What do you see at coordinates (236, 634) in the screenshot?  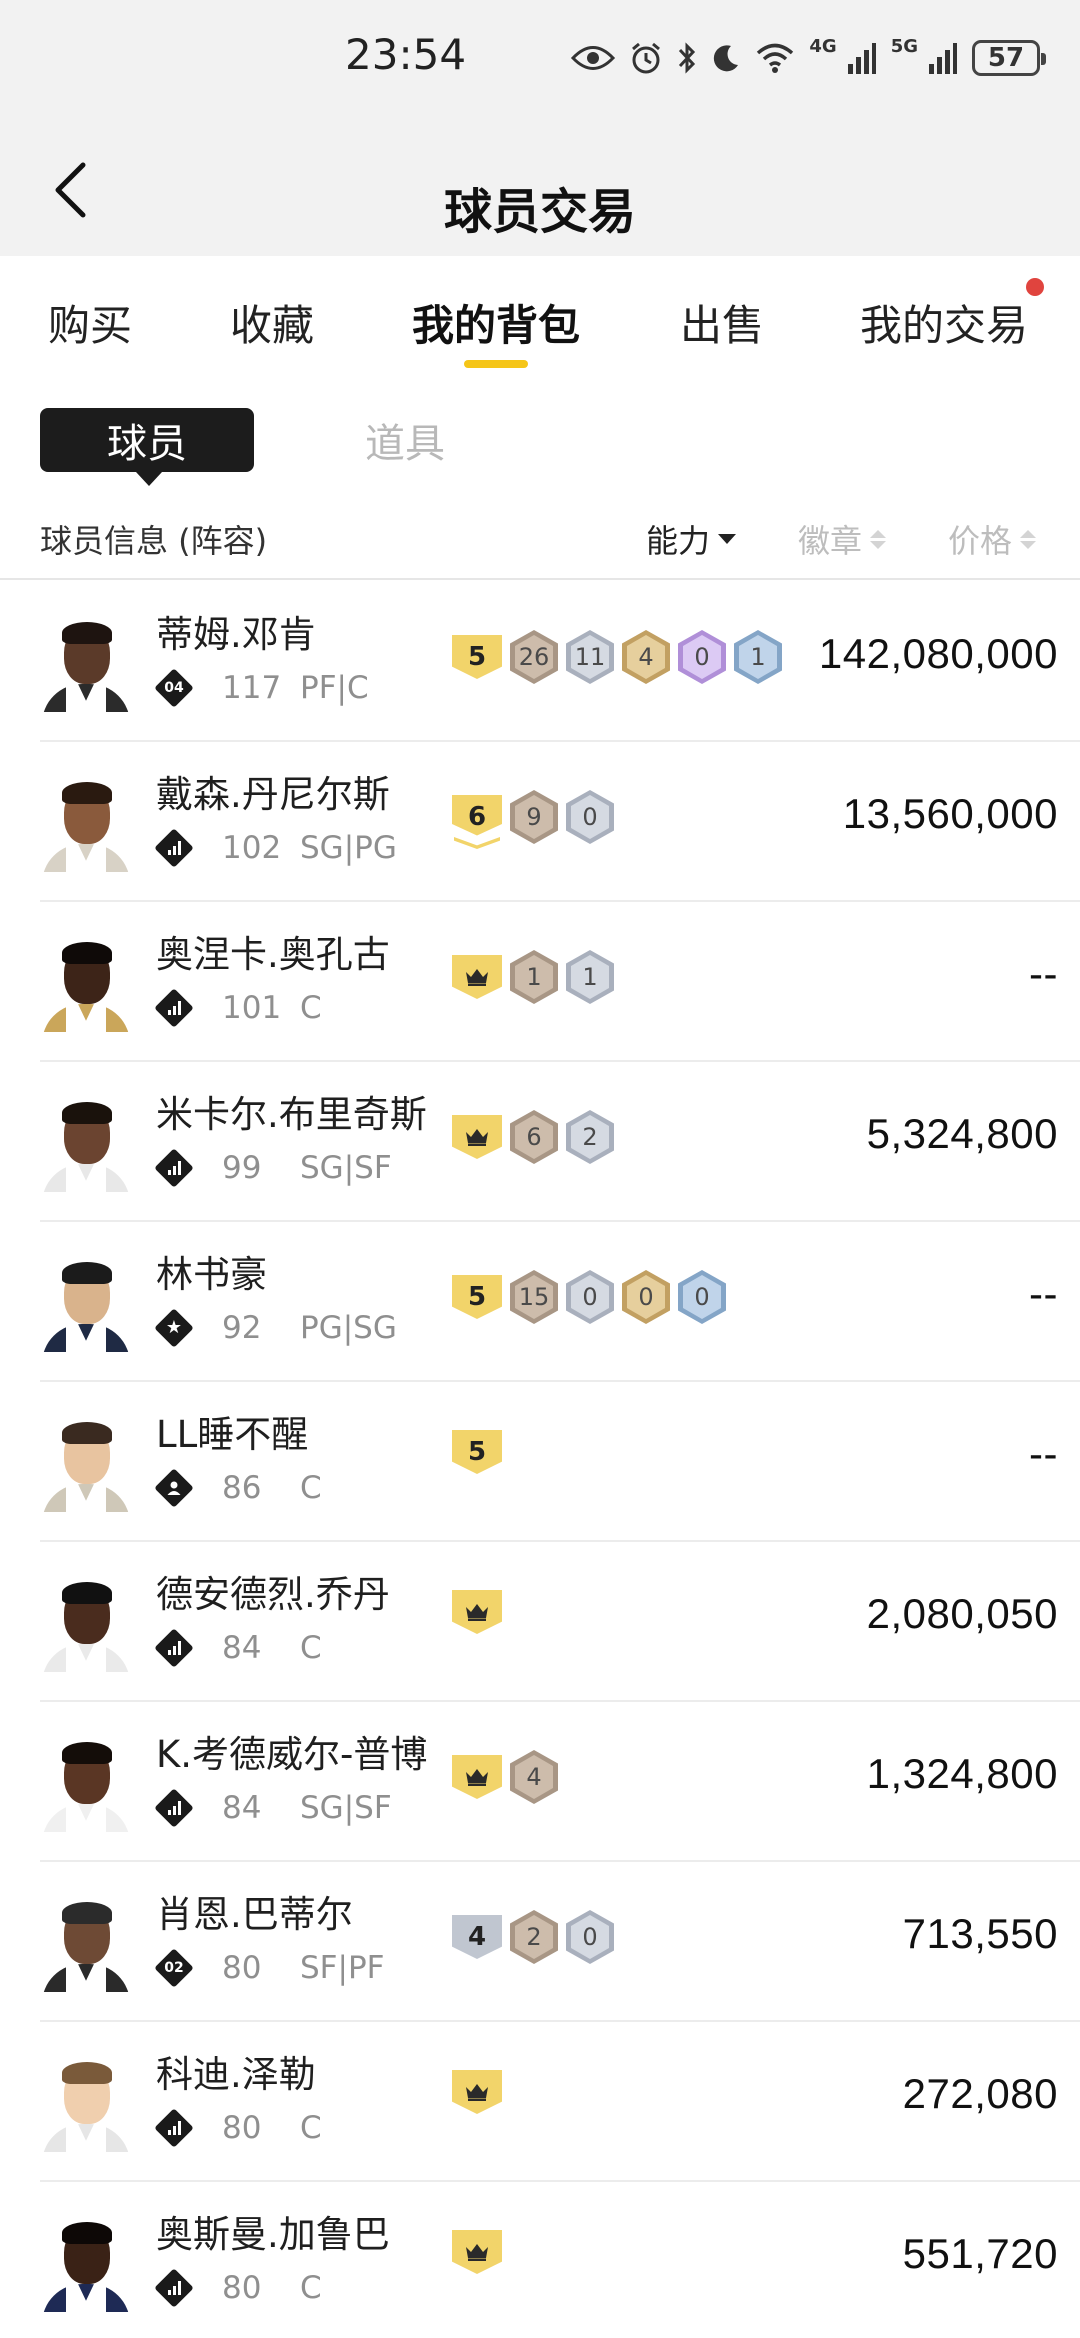 I see `player-name: 蒂姆.邓肯` at bounding box center [236, 634].